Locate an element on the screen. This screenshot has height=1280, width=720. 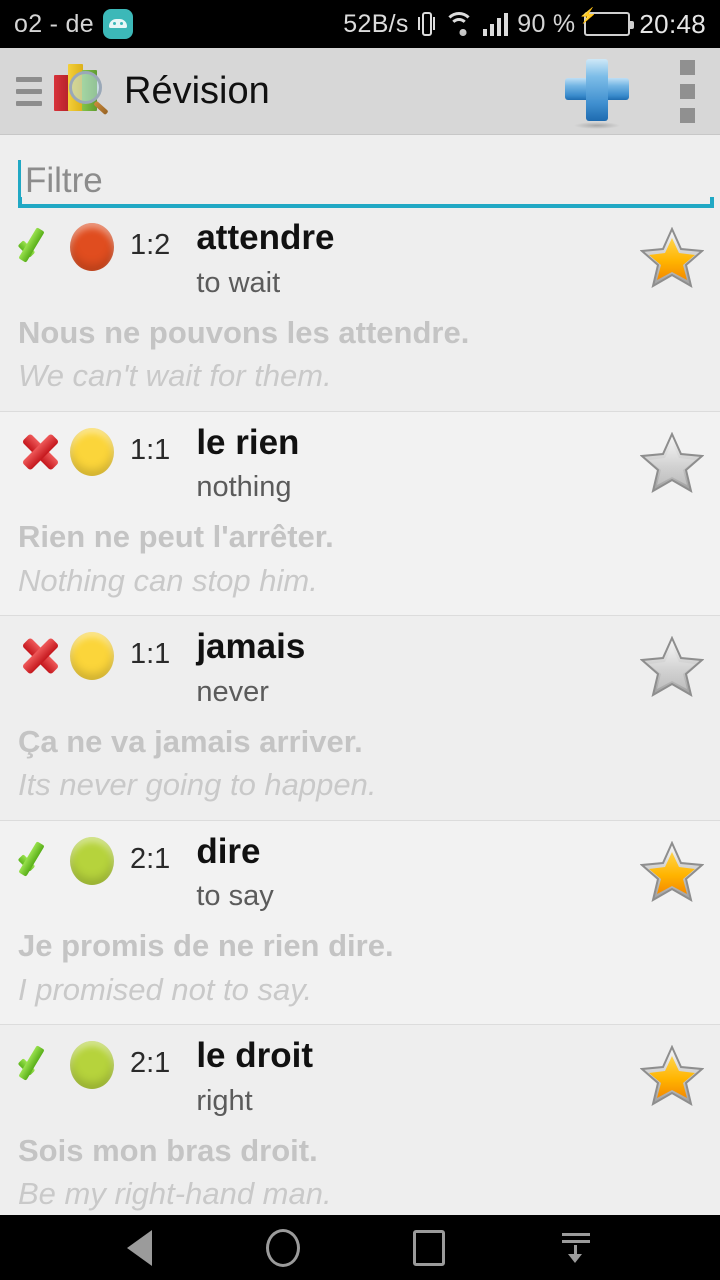
example-source: Ça ne va jamais arriver. is located at coordinates (190, 741).